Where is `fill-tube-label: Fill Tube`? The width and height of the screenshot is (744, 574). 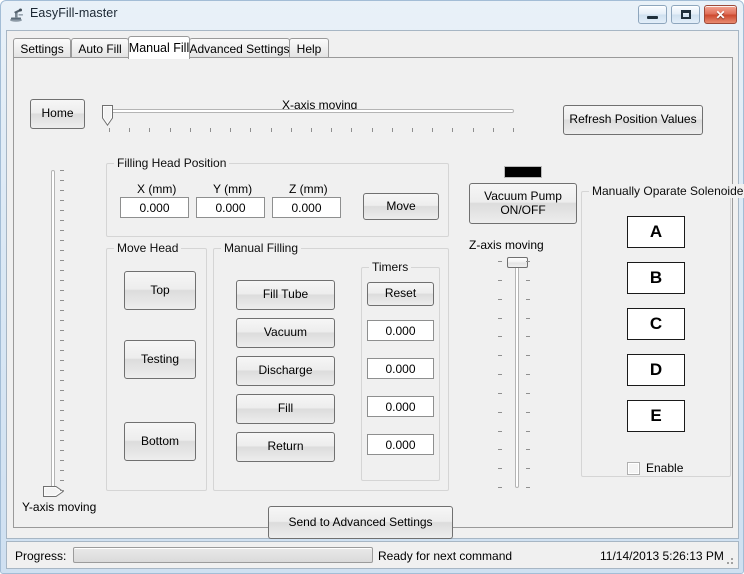
fill-tube-label: Fill Tube is located at coordinates (285, 294).